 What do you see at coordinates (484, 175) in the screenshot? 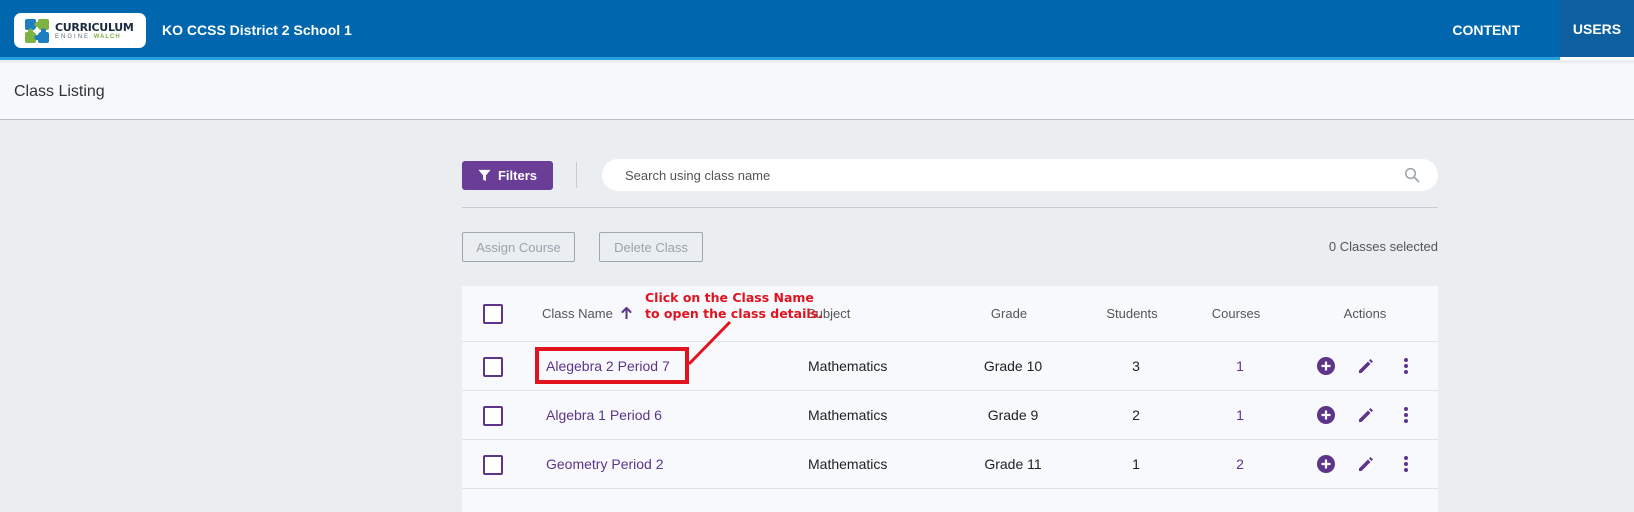
I see `filter-funnel-icon` at bounding box center [484, 175].